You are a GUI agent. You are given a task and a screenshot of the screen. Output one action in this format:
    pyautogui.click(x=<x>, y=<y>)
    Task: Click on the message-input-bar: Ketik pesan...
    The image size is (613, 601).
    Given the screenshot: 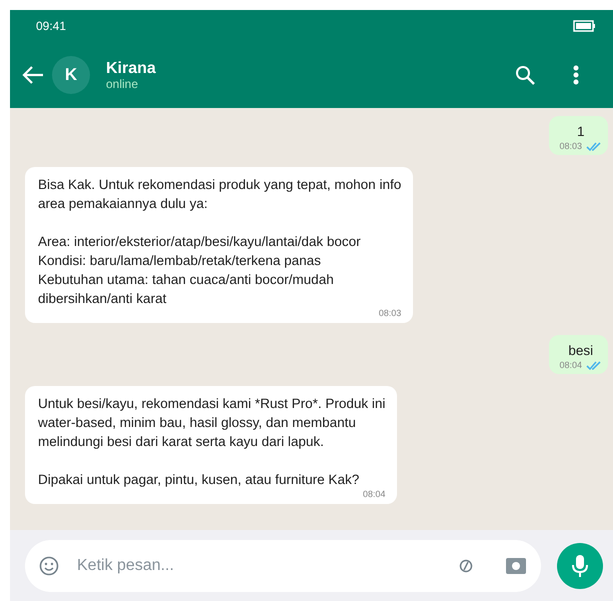 What is the action you would take?
    pyautogui.click(x=283, y=566)
    